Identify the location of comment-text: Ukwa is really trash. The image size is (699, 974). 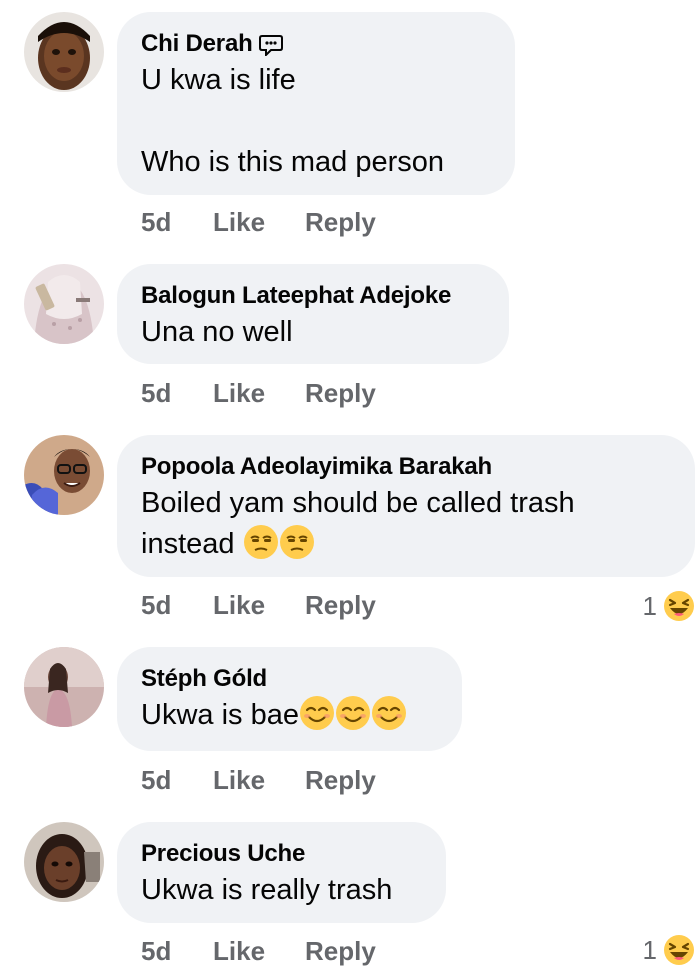
(267, 890).